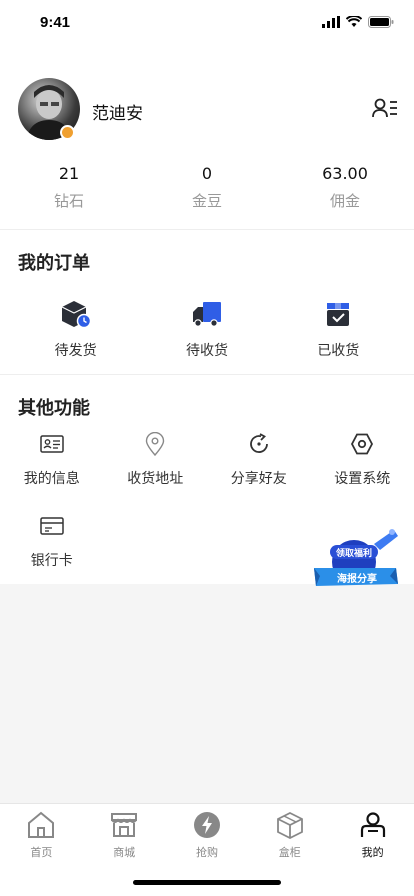 This screenshot has height=896, width=414. I want to click on profile-header: 范迪安, so click(208, 109).